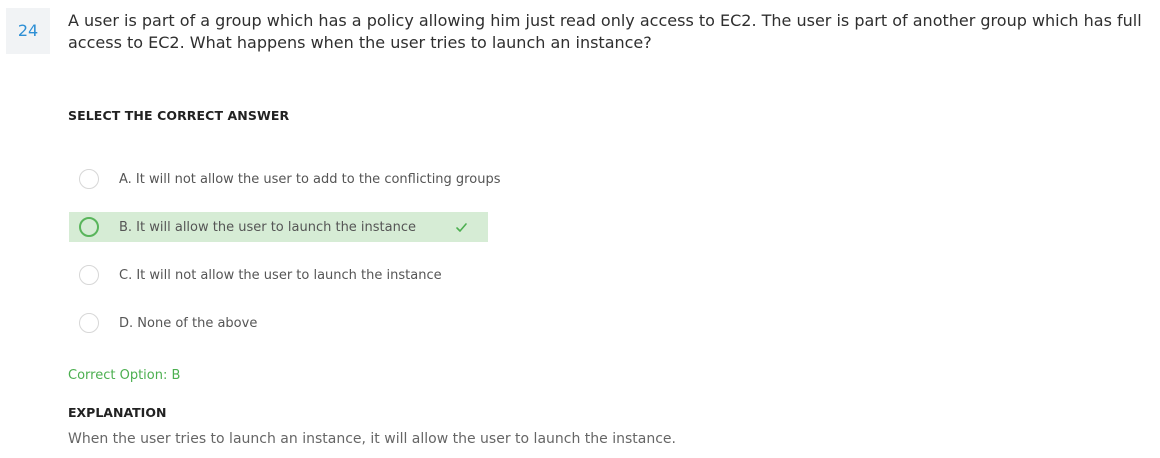 This screenshot has height=458, width=1160. What do you see at coordinates (461, 227) in the screenshot?
I see `checkmark-icon` at bounding box center [461, 227].